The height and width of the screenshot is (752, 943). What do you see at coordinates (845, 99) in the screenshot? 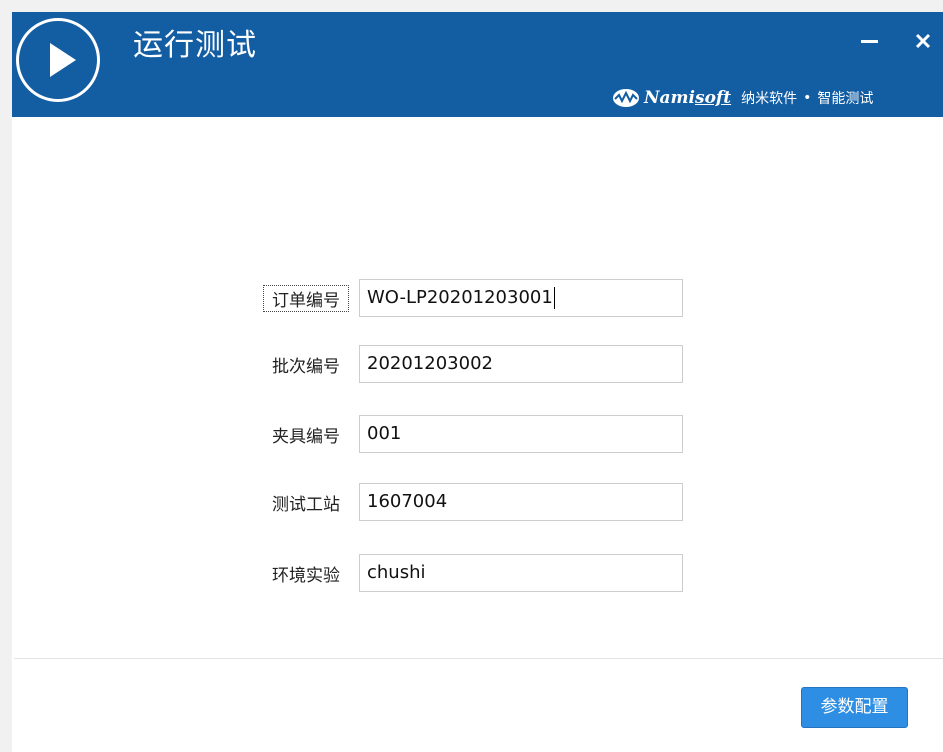
I see `brand-slogan: 智能测试` at bounding box center [845, 99].